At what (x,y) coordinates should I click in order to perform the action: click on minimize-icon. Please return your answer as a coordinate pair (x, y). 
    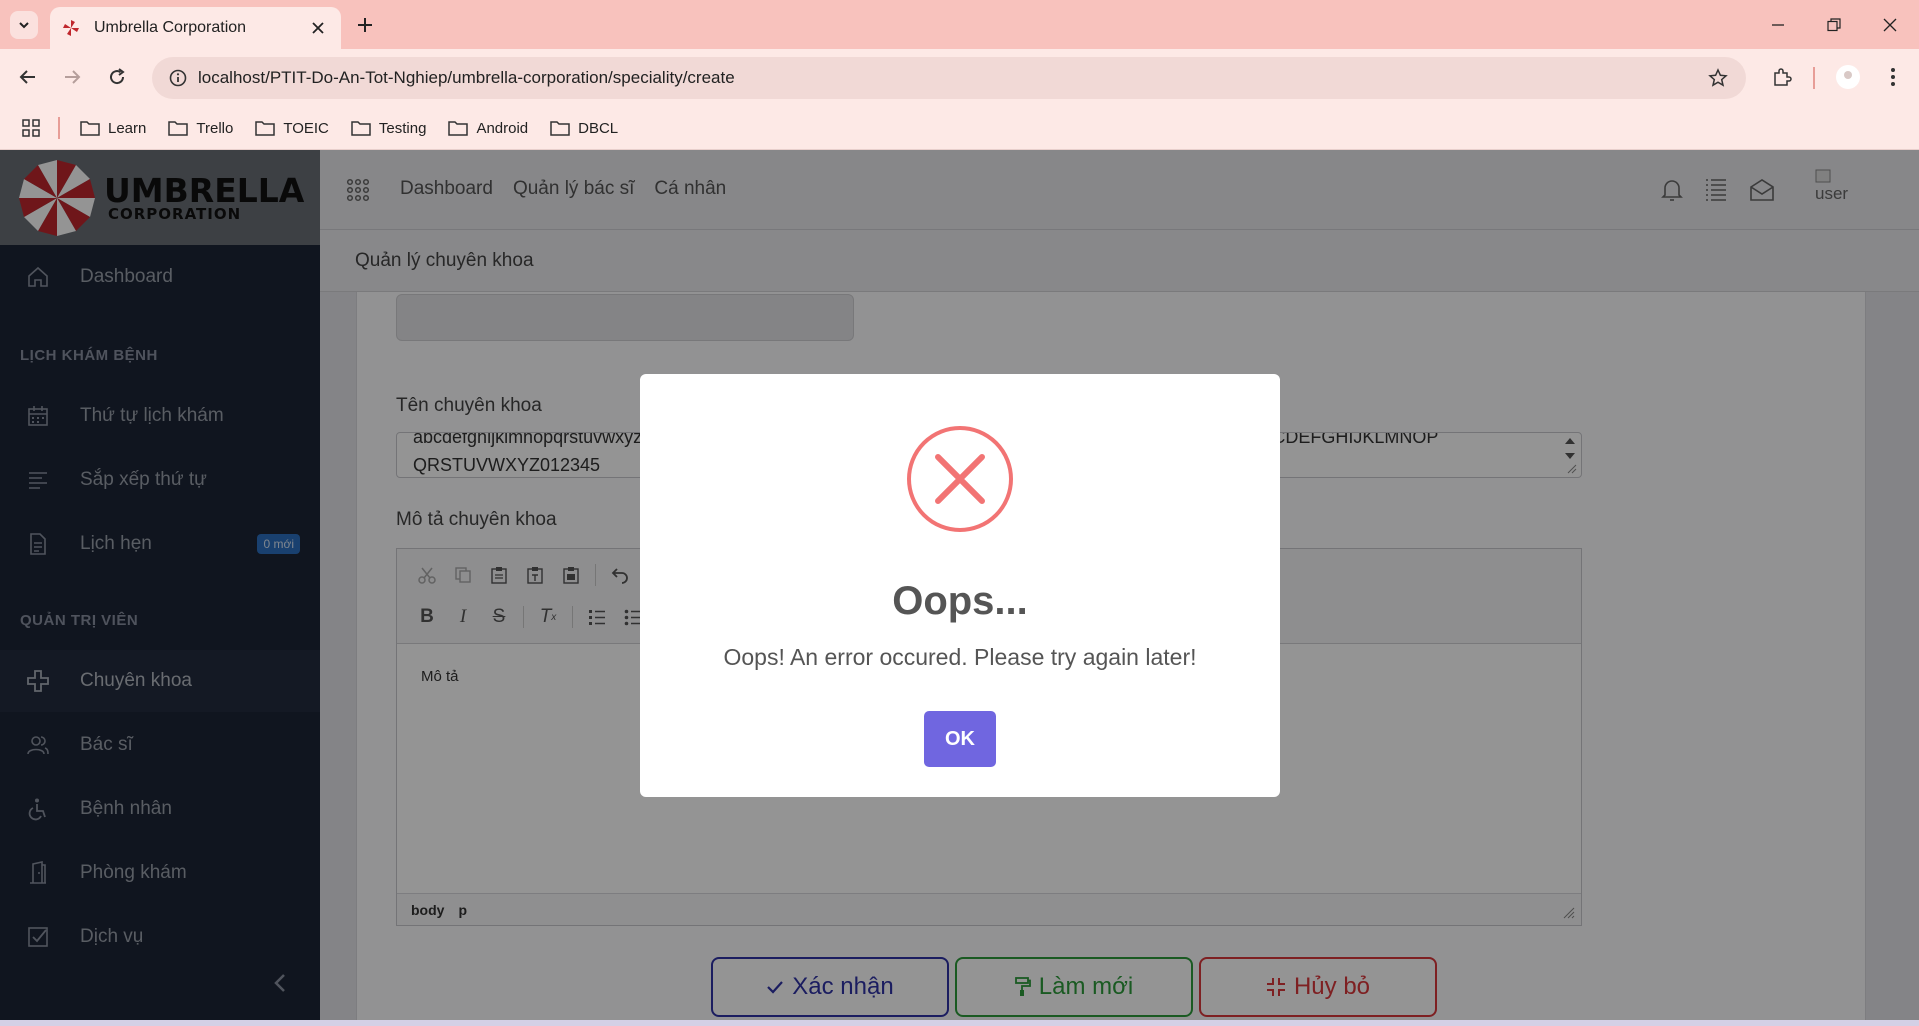
    Looking at the image, I should click on (1778, 24).